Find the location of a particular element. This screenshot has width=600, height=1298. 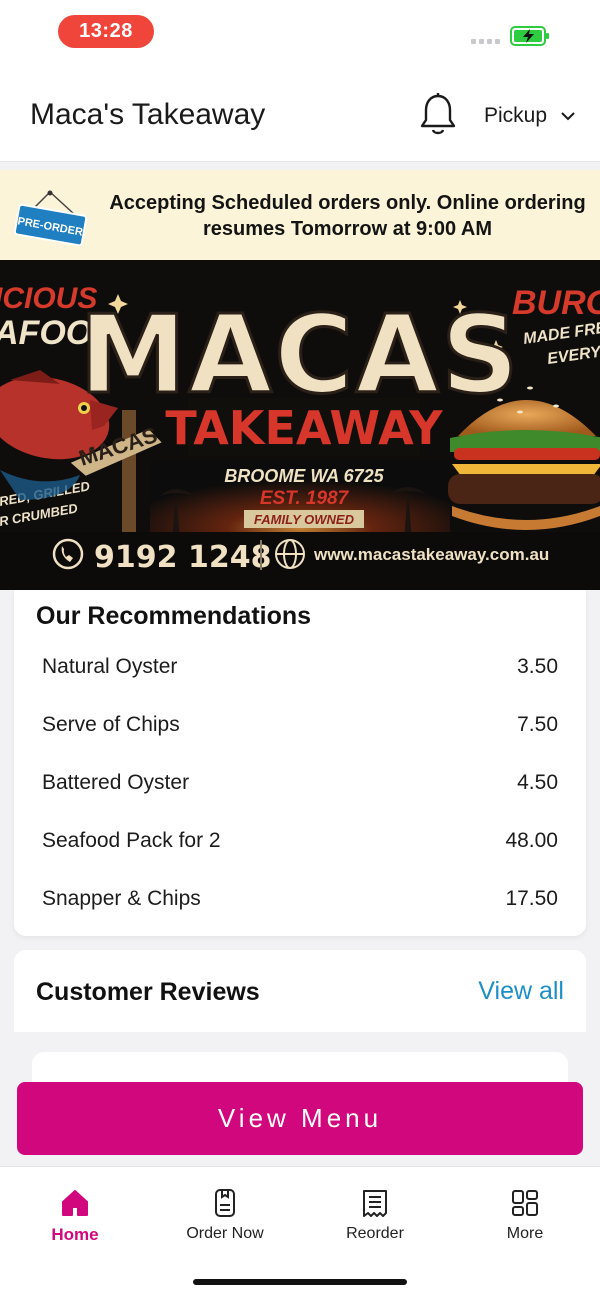

list-item: Battered Oyster 4.50 is located at coordinates (300, 783).